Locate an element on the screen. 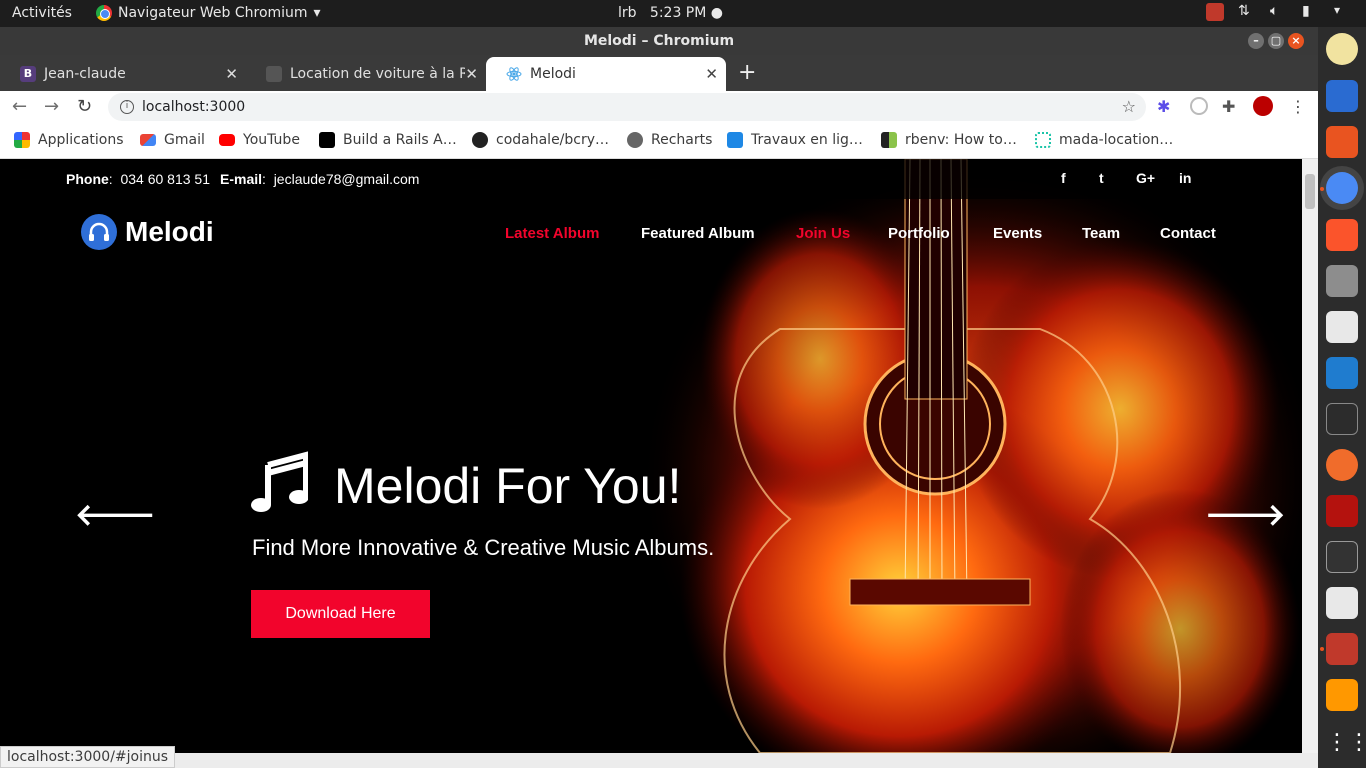  bookmark-label: Applications is located at coordinates (81, 140).